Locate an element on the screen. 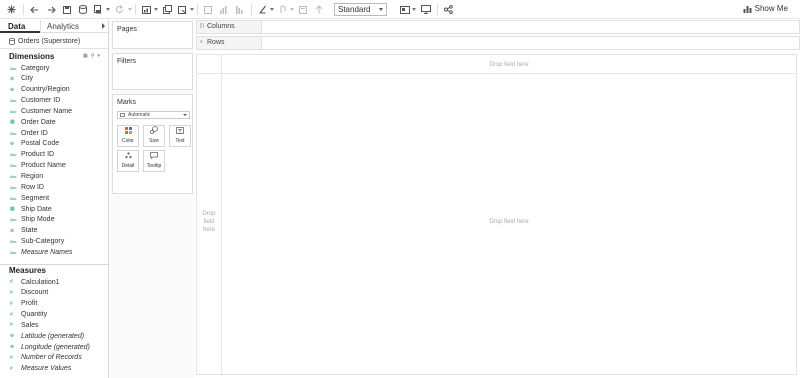 This screenshot has height=378, width=800. field-item: Abc Order ID is located at coordinates (29, 133).